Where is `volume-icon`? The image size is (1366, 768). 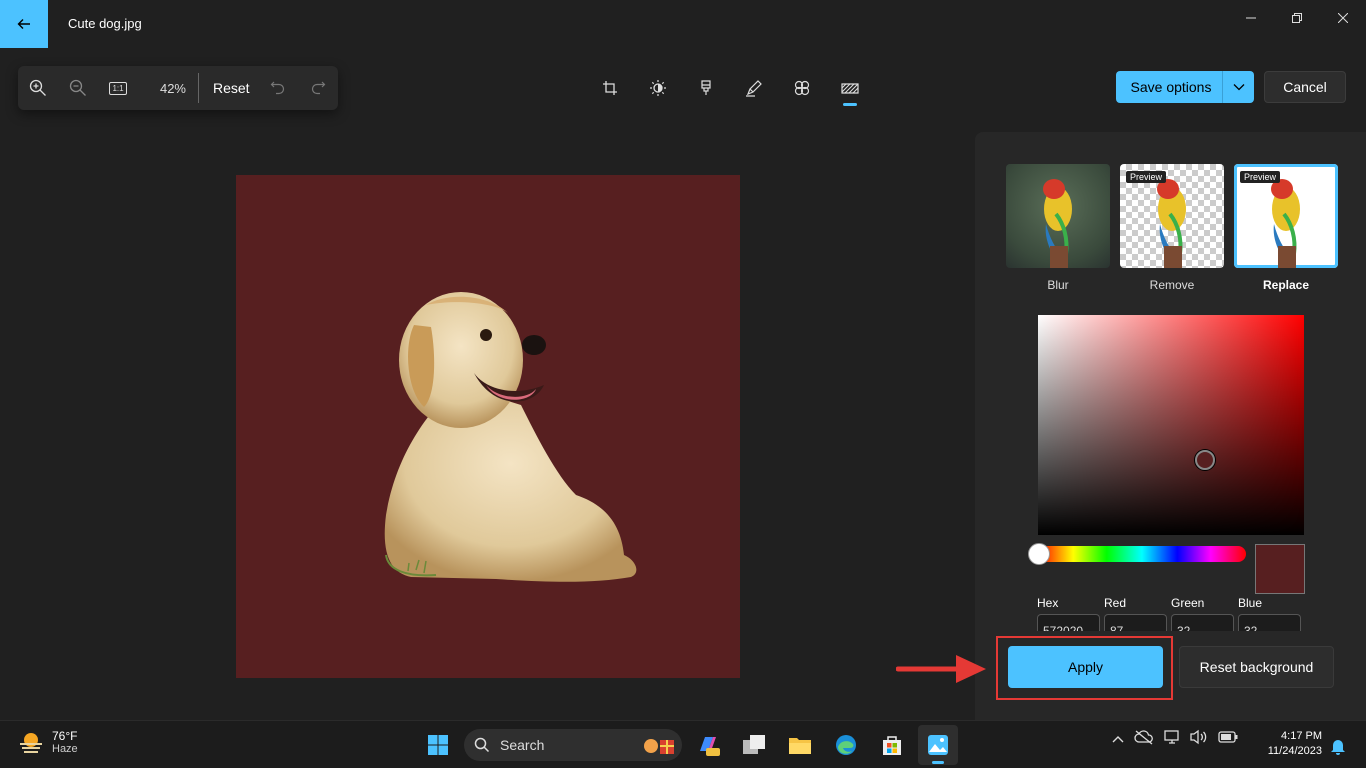
volume-icon is located at coordinates (1198, 737).